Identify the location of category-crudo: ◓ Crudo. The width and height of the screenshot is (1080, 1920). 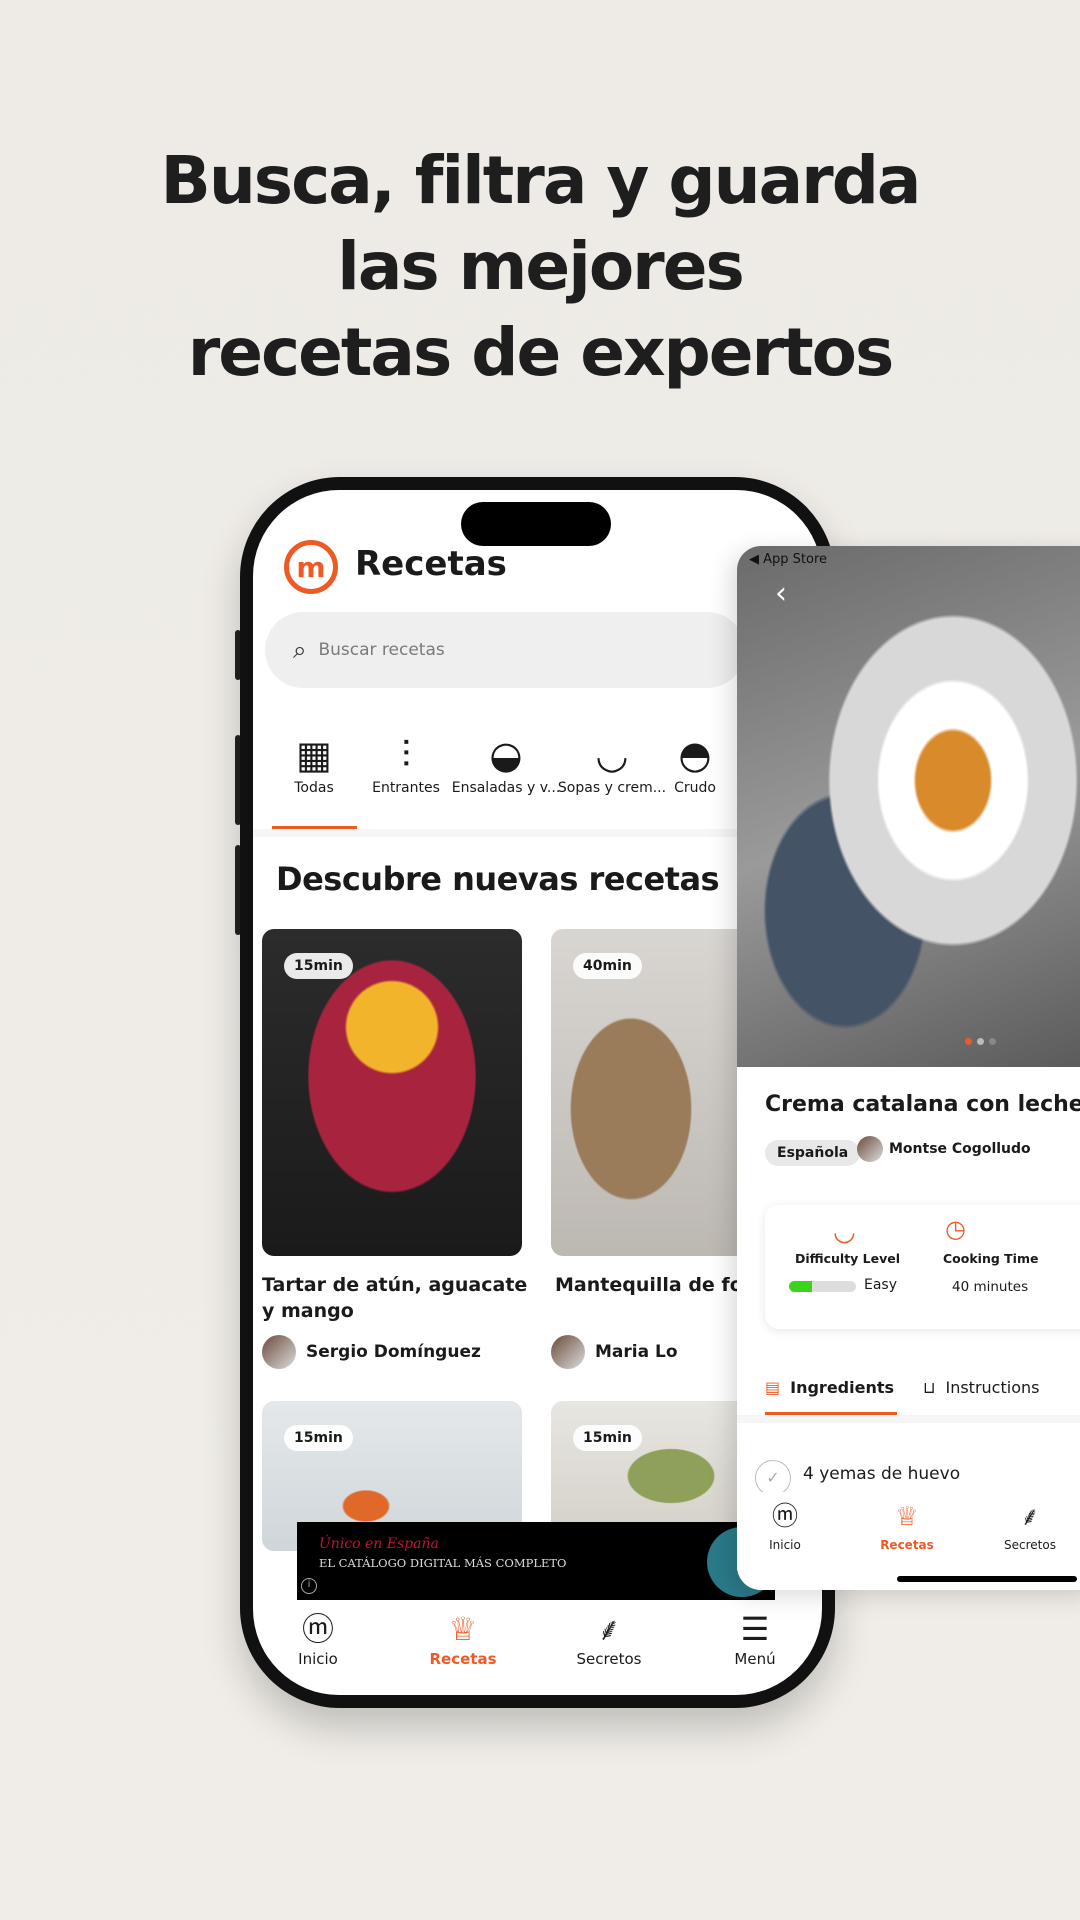
(695, 763).